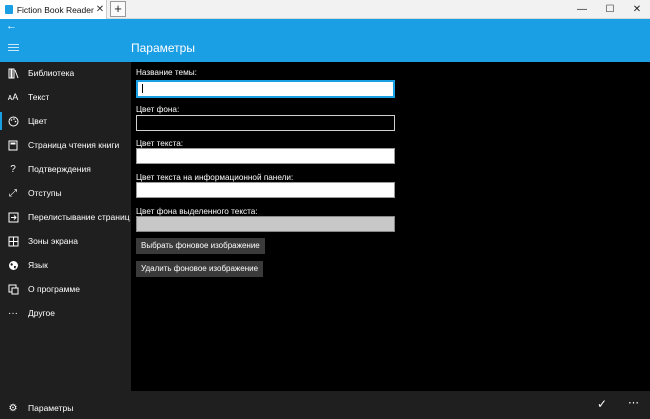 This screenshot has width=650, height=419. I want to click on info-text-color-field, so click(265, 190).